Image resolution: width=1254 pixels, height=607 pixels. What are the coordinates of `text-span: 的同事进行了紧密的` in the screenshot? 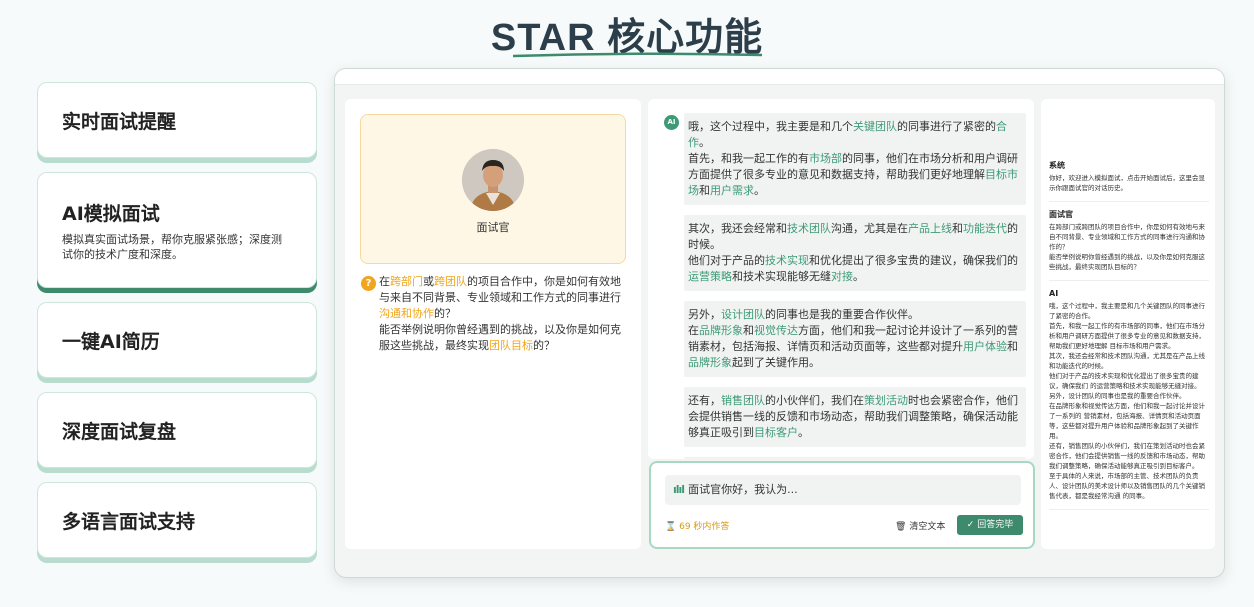 It's located at (946, 126).